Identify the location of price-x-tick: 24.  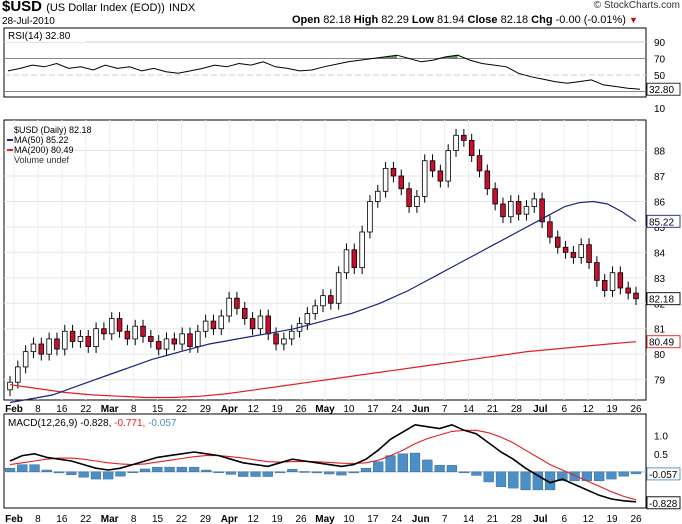
(397, 409).